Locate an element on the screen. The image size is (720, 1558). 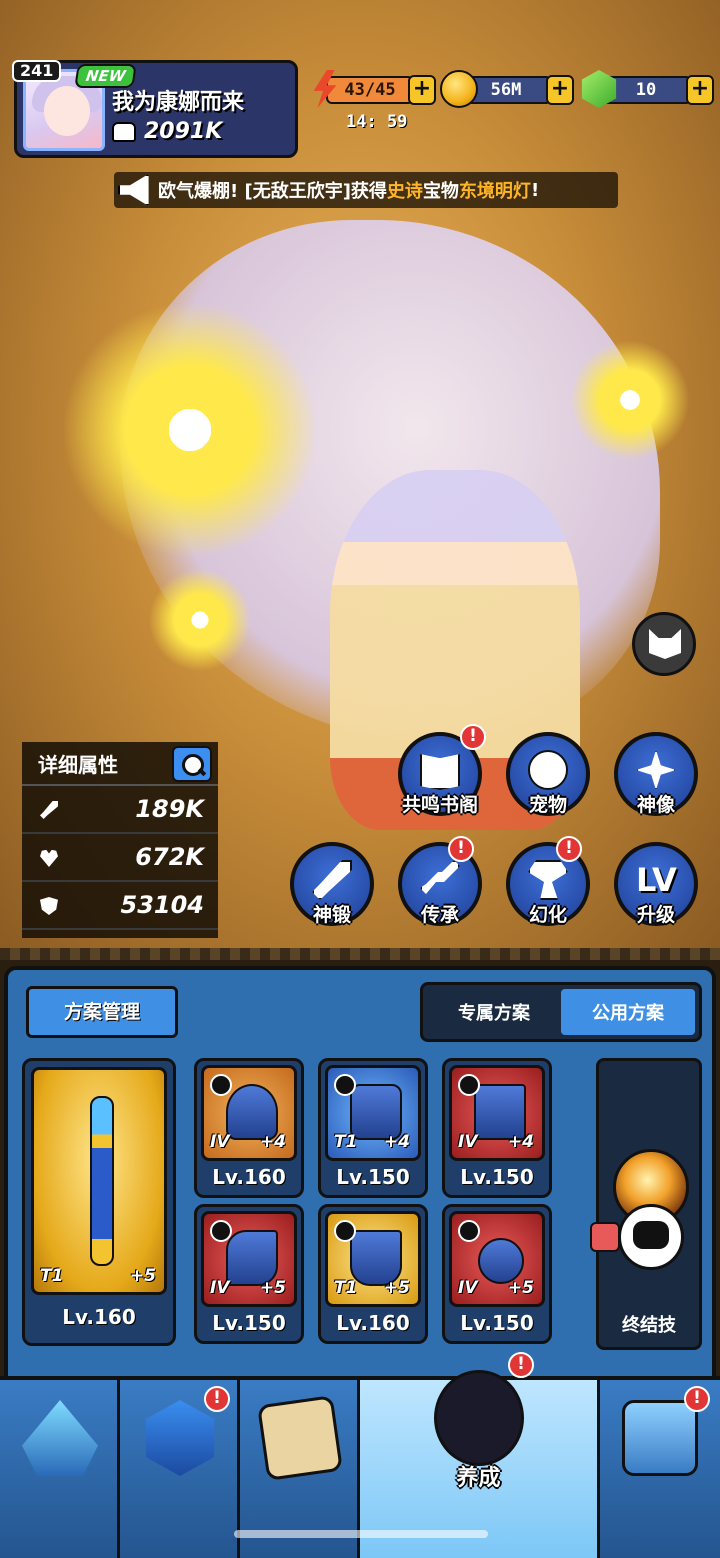
finisher-label: 终结技 is located at coordinates (649, 1325).